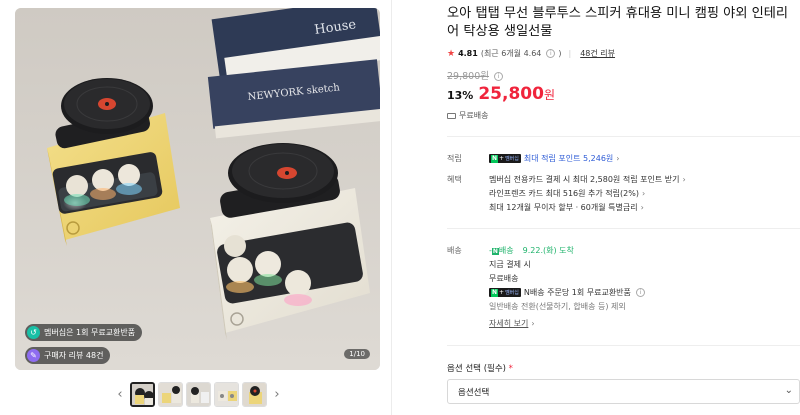 The height and width of the screenshot is (415, 800). Describe the element at coordinates (504, 278) in the screenshot. I see `delivery-line: 무료배송` at that location.